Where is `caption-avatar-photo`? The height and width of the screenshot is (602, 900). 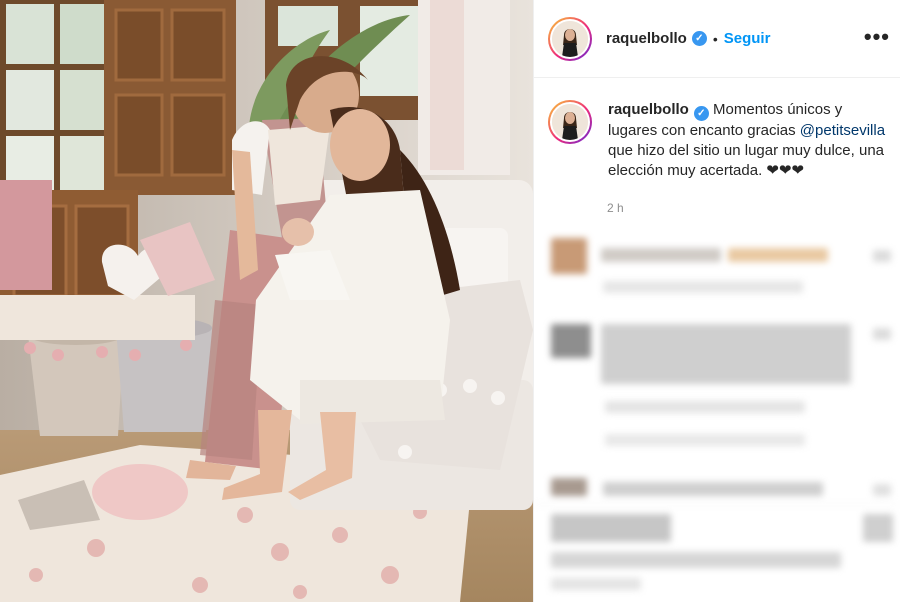
caption-avatar-photo is located at coordinates (570, 122).